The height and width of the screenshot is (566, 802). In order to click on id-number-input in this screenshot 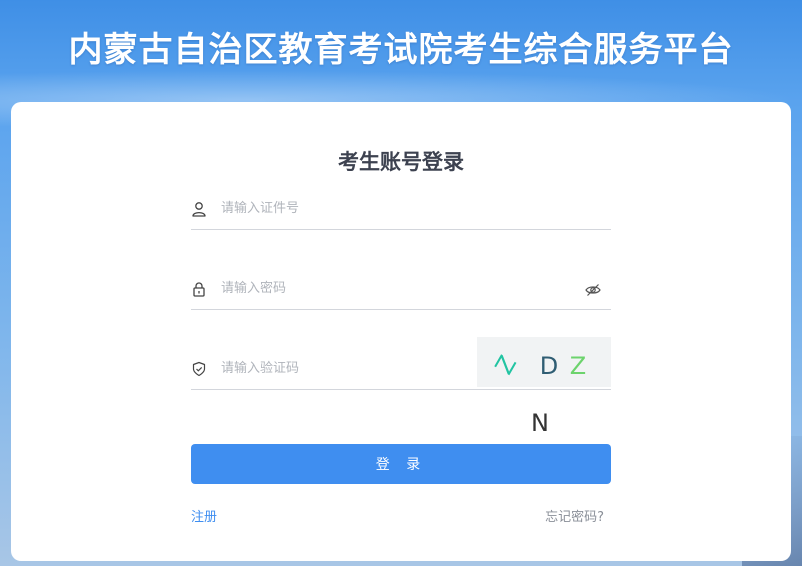, I will do `click(391, 208)`.